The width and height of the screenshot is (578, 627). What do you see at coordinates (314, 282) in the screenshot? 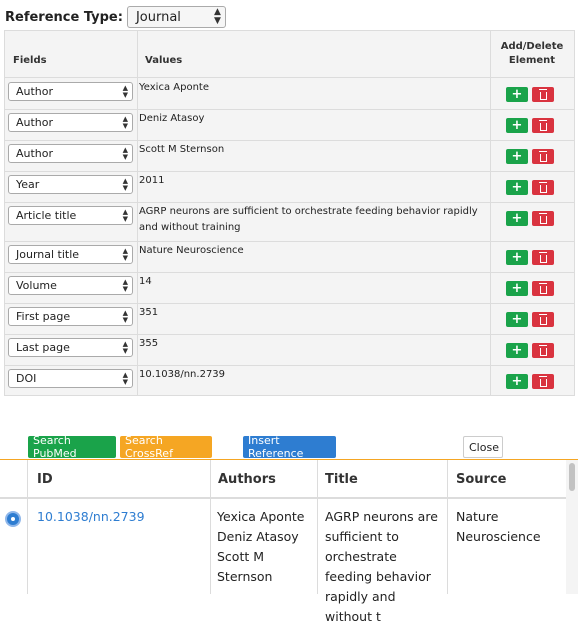
I see `field-value: 14` at bounding box center [314, 282].